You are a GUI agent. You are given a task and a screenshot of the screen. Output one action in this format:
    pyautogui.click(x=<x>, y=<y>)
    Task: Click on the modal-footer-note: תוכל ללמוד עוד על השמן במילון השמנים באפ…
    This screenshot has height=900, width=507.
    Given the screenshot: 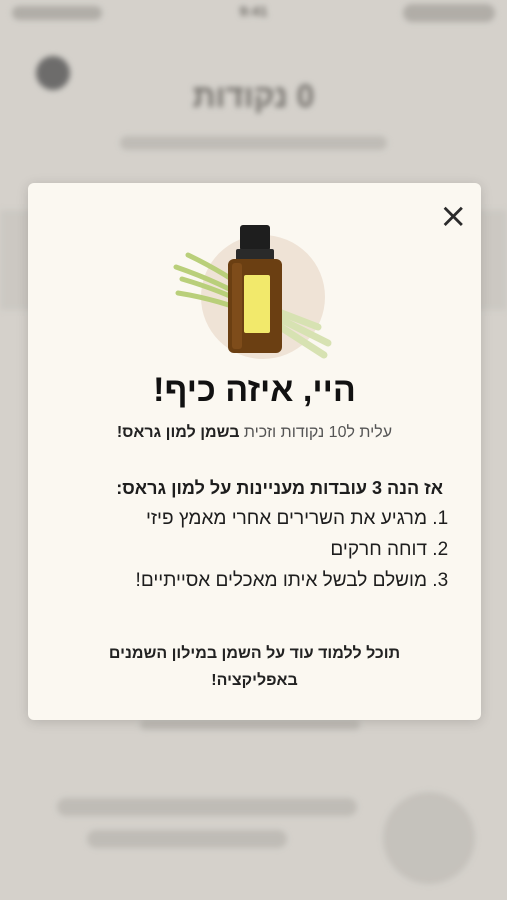 What is the action you would take?
    pyautogui.click(x=254, y=667)
    